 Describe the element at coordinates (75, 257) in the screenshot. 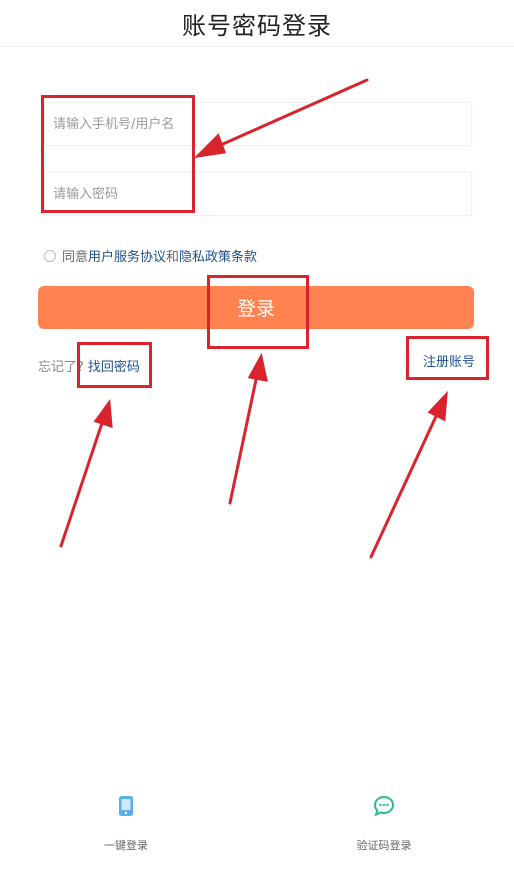

I see `agreement-prefix: 同意` at that location.